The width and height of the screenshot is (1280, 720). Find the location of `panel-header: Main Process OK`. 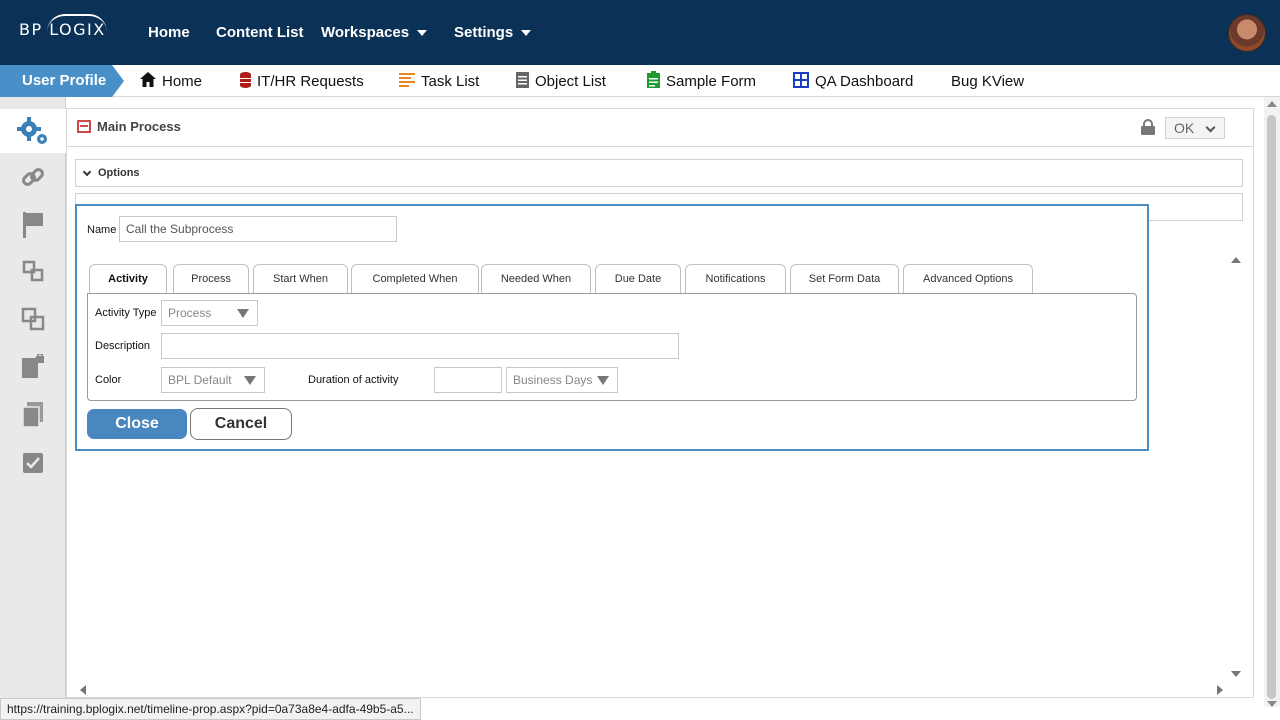

panel-header: Main Process OK is located at coordinates (660, 128).